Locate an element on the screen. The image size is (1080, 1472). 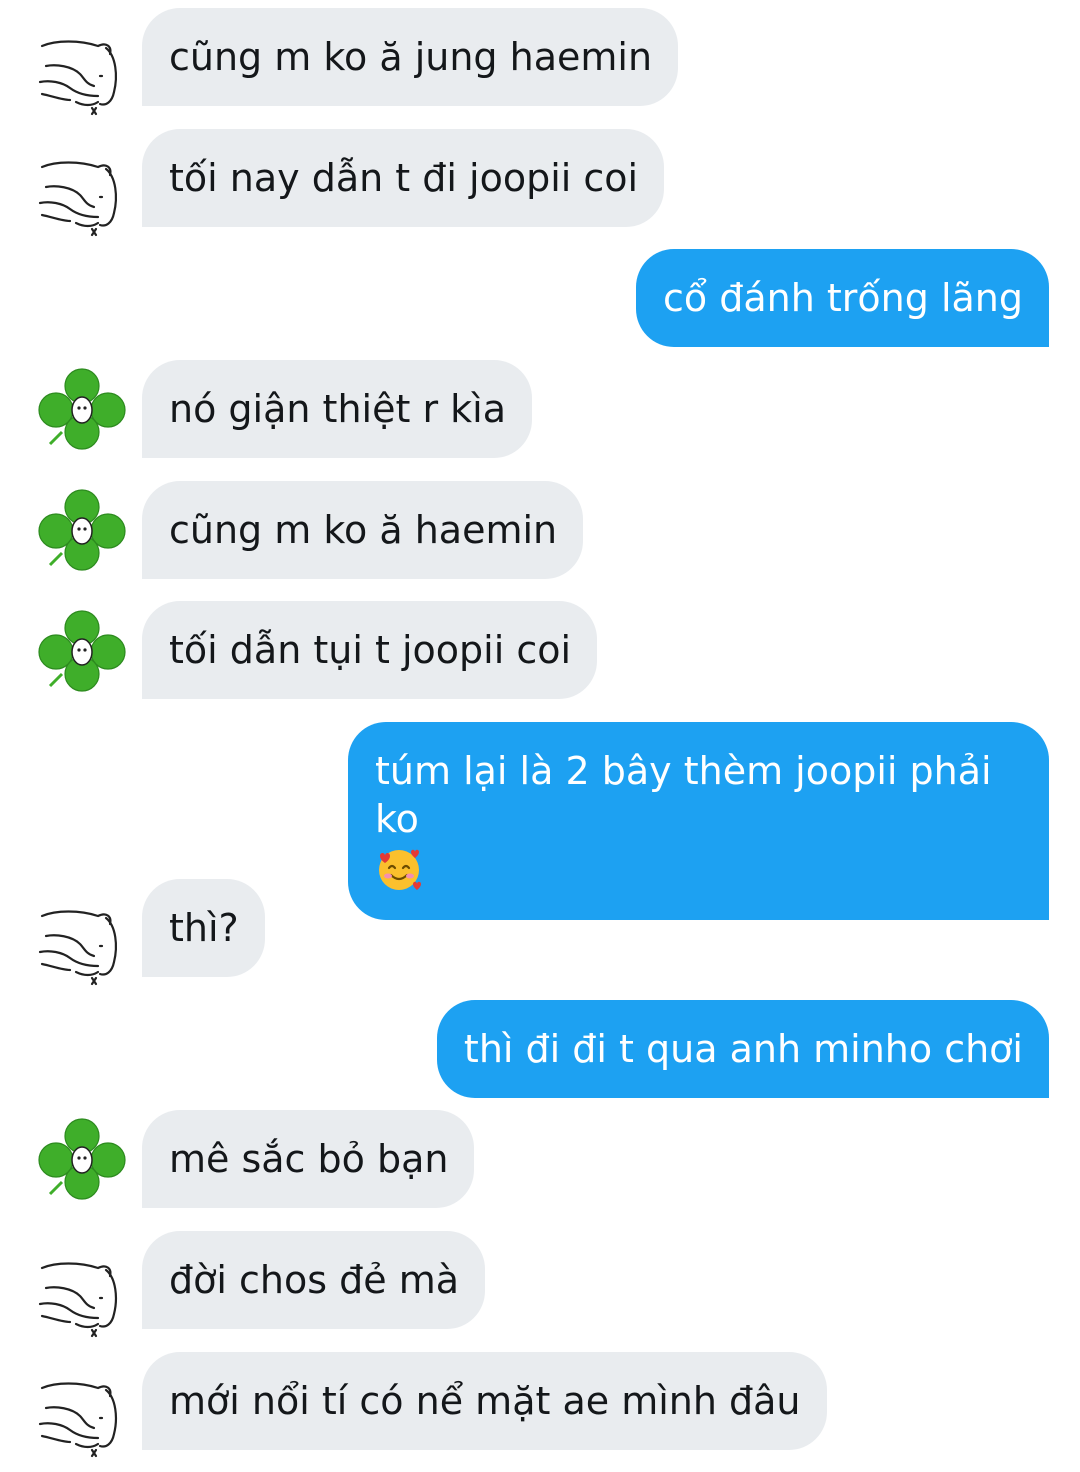
message-text: cũng m ko ă haemin is located at coordinates (363, 530).